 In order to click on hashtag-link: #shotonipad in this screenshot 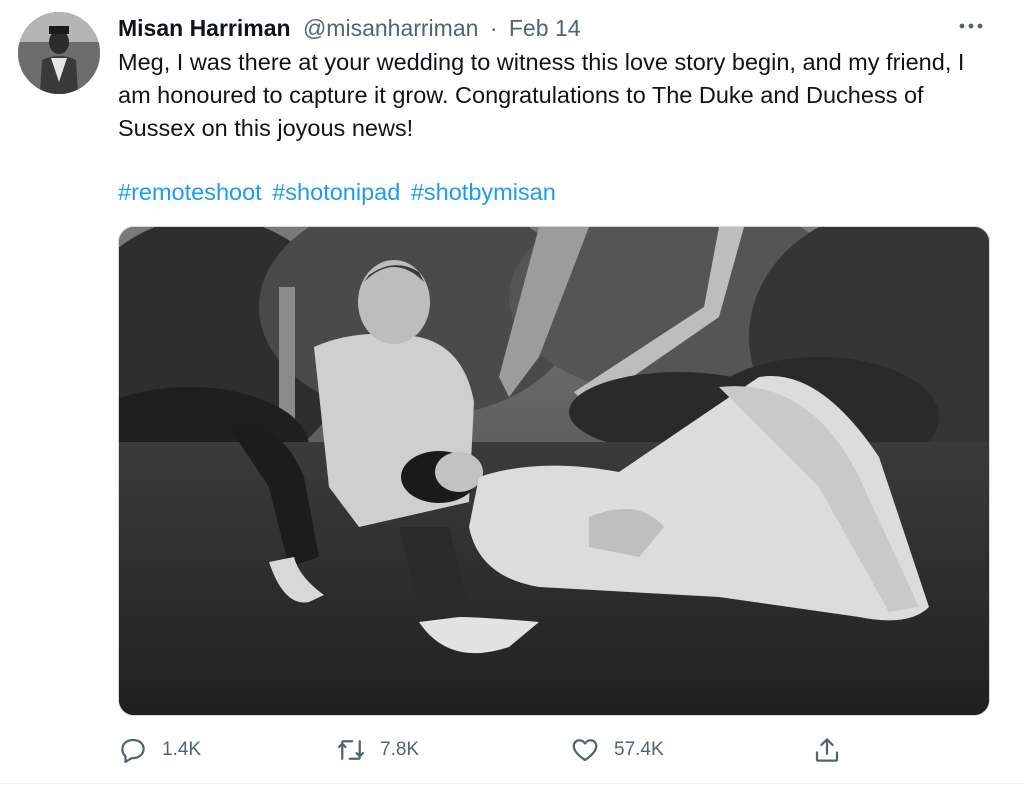, I will do `click(336, 192)`.